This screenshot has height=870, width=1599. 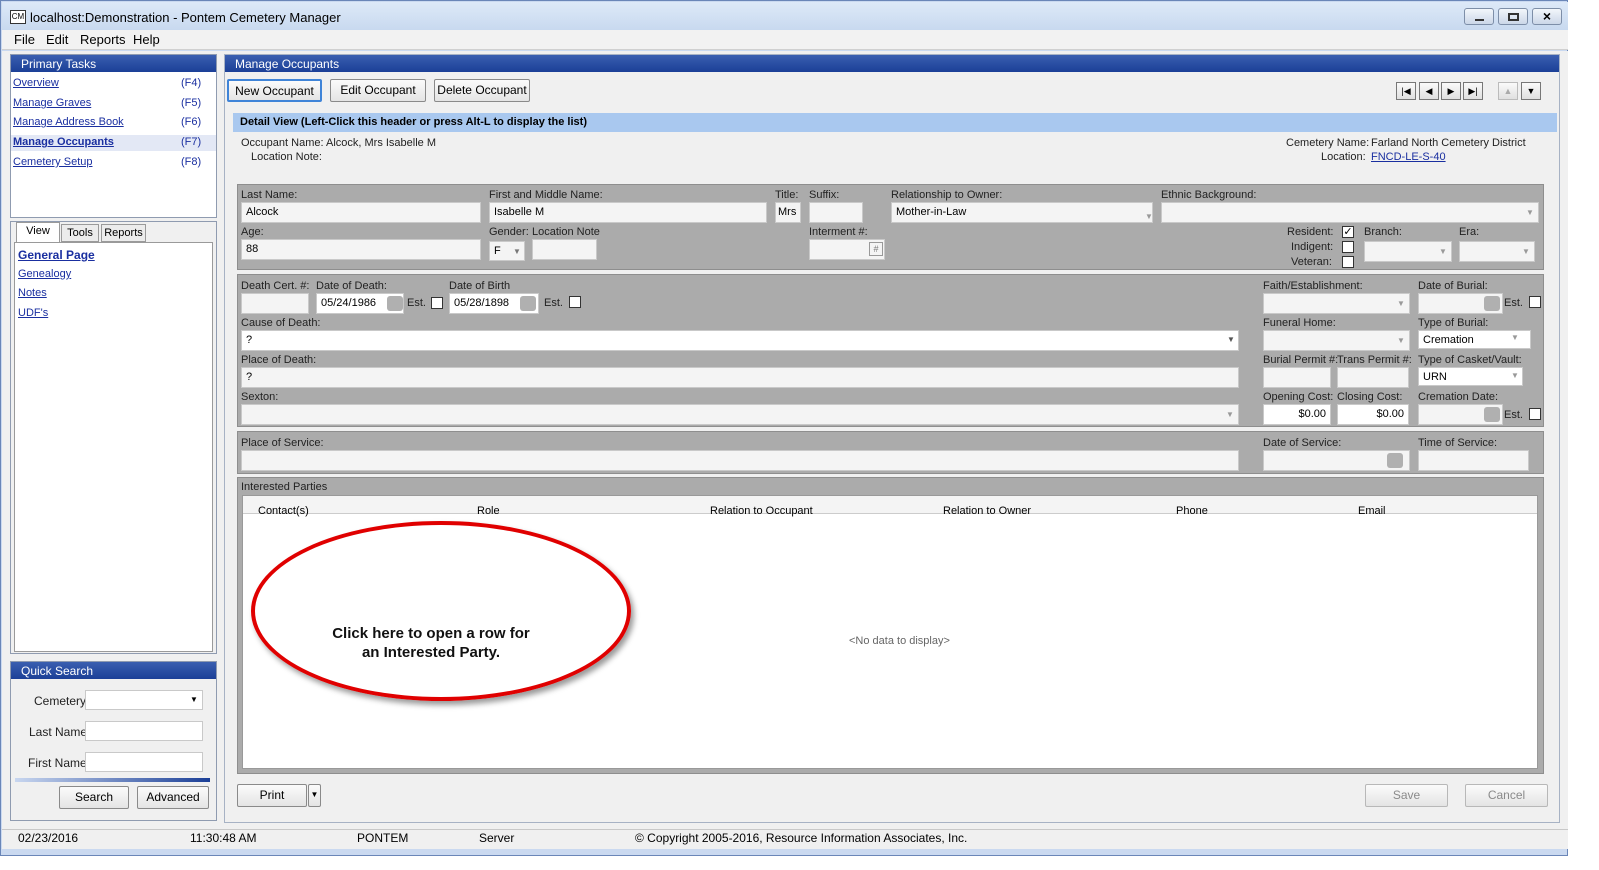 I want to click on menu-file: File, so click(x=24, y=39).